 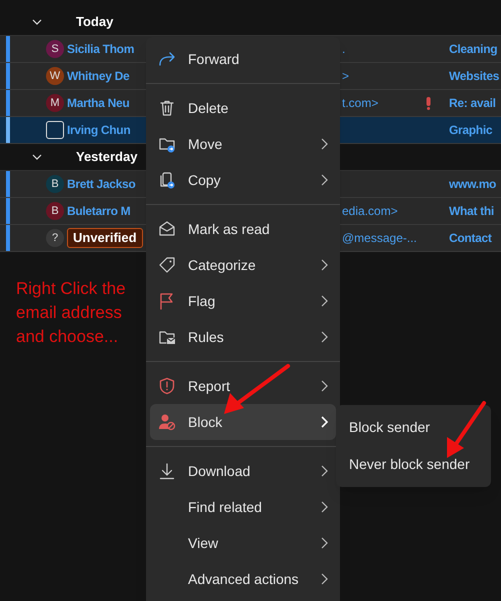 I want to click on sender-name: Sicilia Thom, so click(x=100, y=49).